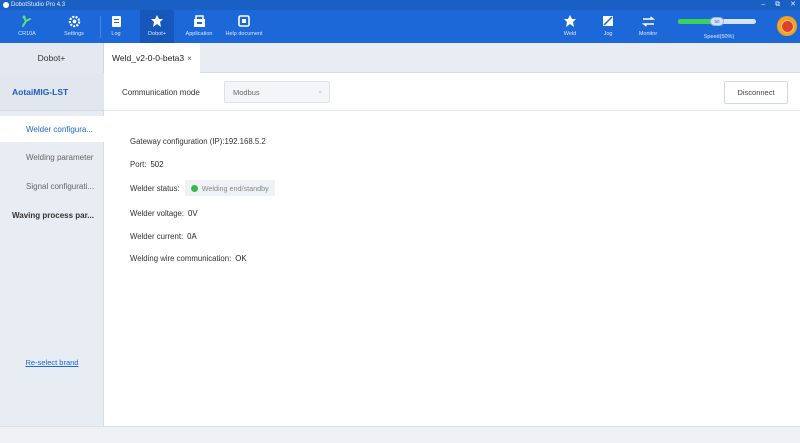  What do you see at coordinates (27, 21) in the screenshot?
I see `robot-arm-icon` at bounding box center [27, 21].